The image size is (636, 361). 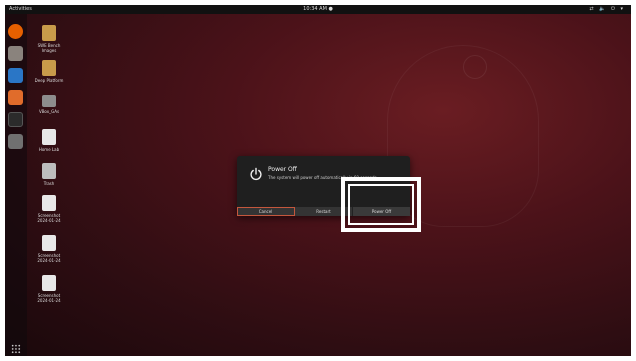 I want to click on libreoffice-icon, so click(x=15, y=75).